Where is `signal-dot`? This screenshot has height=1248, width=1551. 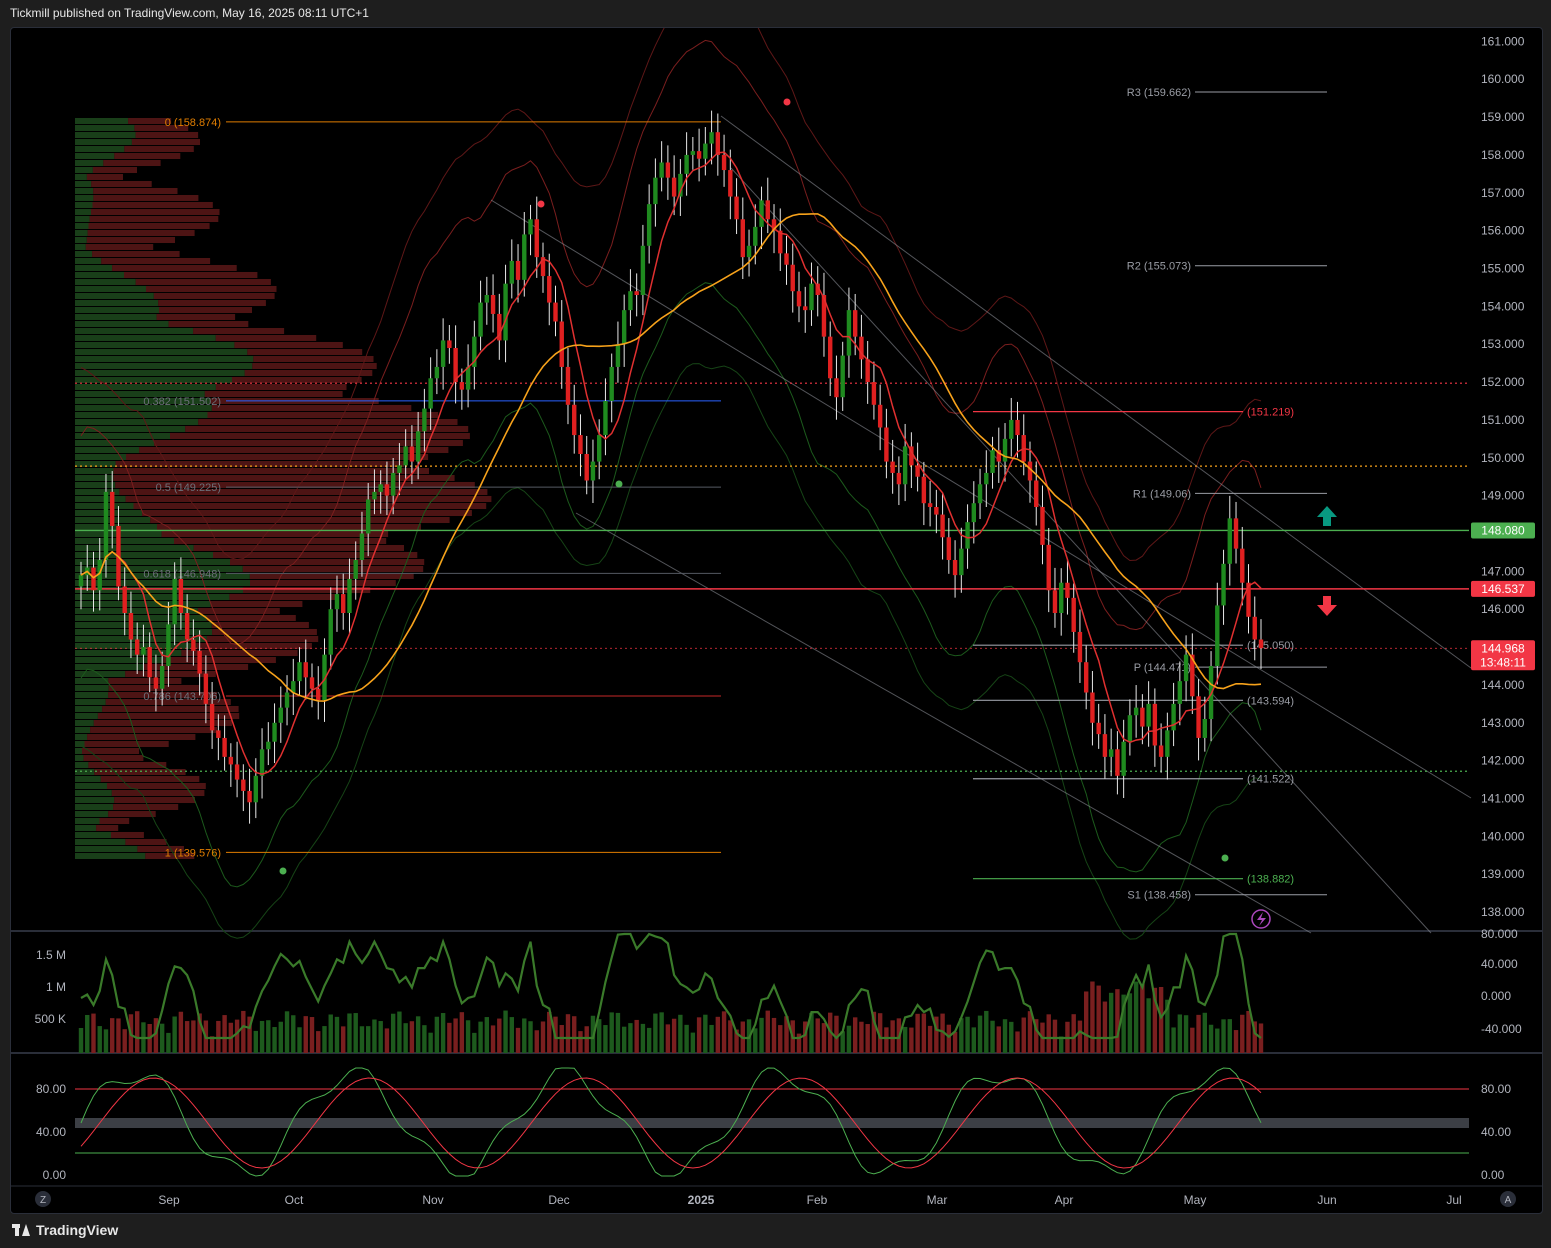
signal-dot is located at coordinates (787, 102).